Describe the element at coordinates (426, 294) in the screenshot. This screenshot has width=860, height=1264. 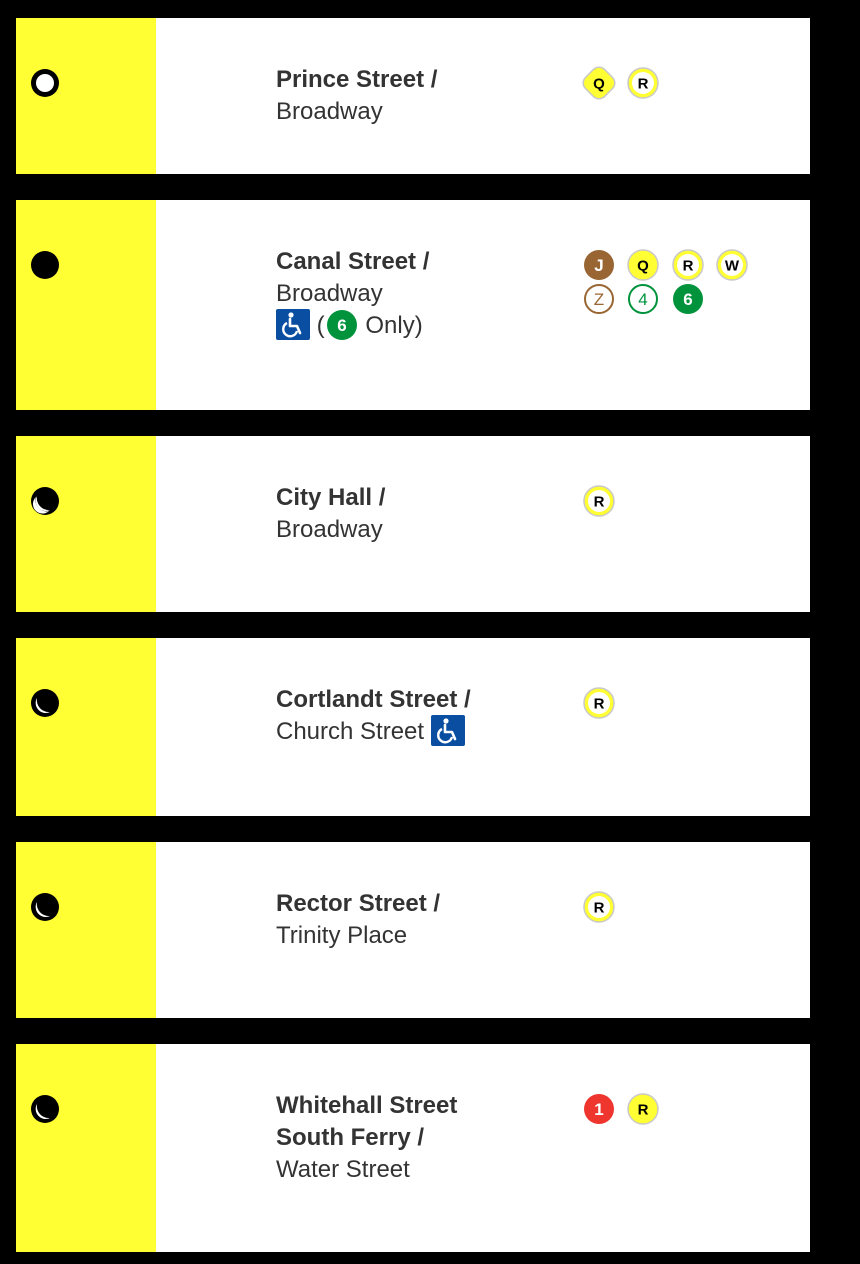
I see `station-name: Canal Street / Broadway ( 6 Only)` at that location.